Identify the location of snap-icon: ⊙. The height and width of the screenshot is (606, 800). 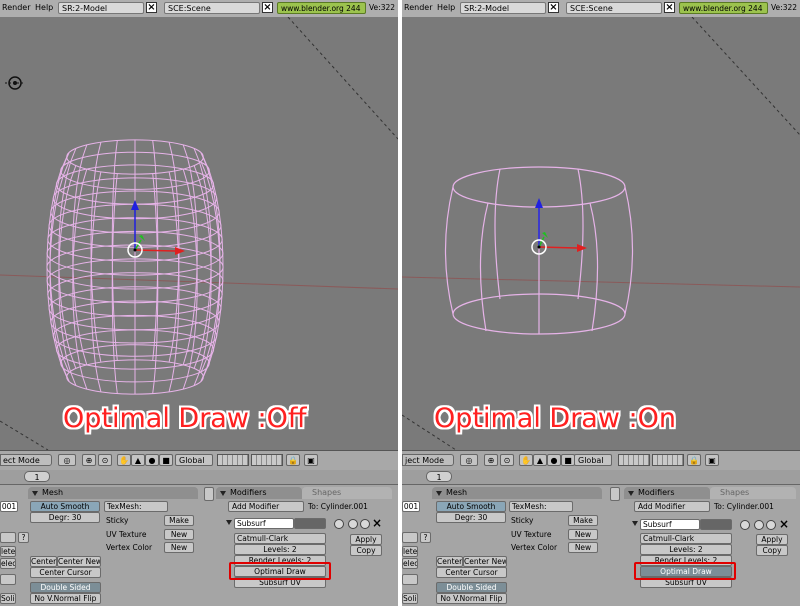
(507, 460).